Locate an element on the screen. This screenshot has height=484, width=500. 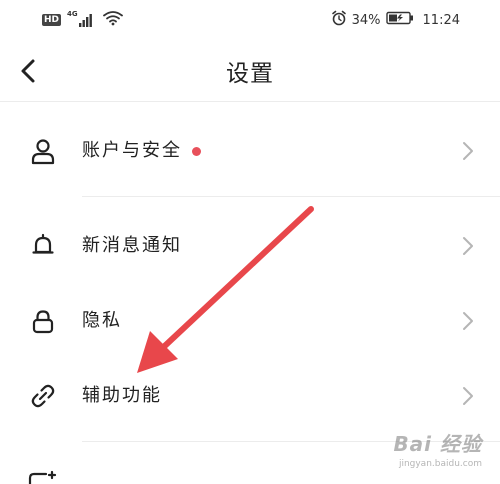
signal-icon: 4G is located at coordinates (82, 19).